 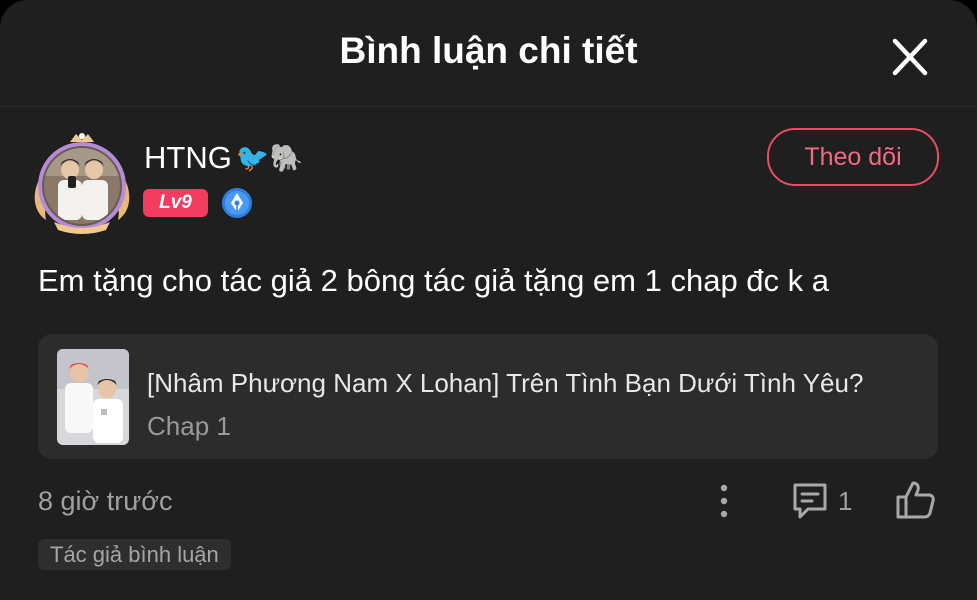 I want to click on more-options-button, so click(x=724, y=501).